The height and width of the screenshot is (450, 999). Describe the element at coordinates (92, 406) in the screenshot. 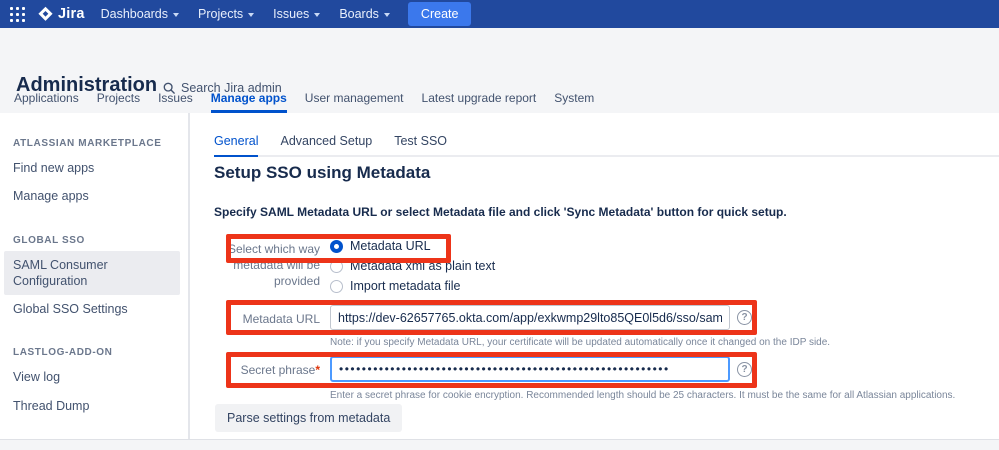

I see `sidebar-item-thread-dump: Thread Dump` at that location.